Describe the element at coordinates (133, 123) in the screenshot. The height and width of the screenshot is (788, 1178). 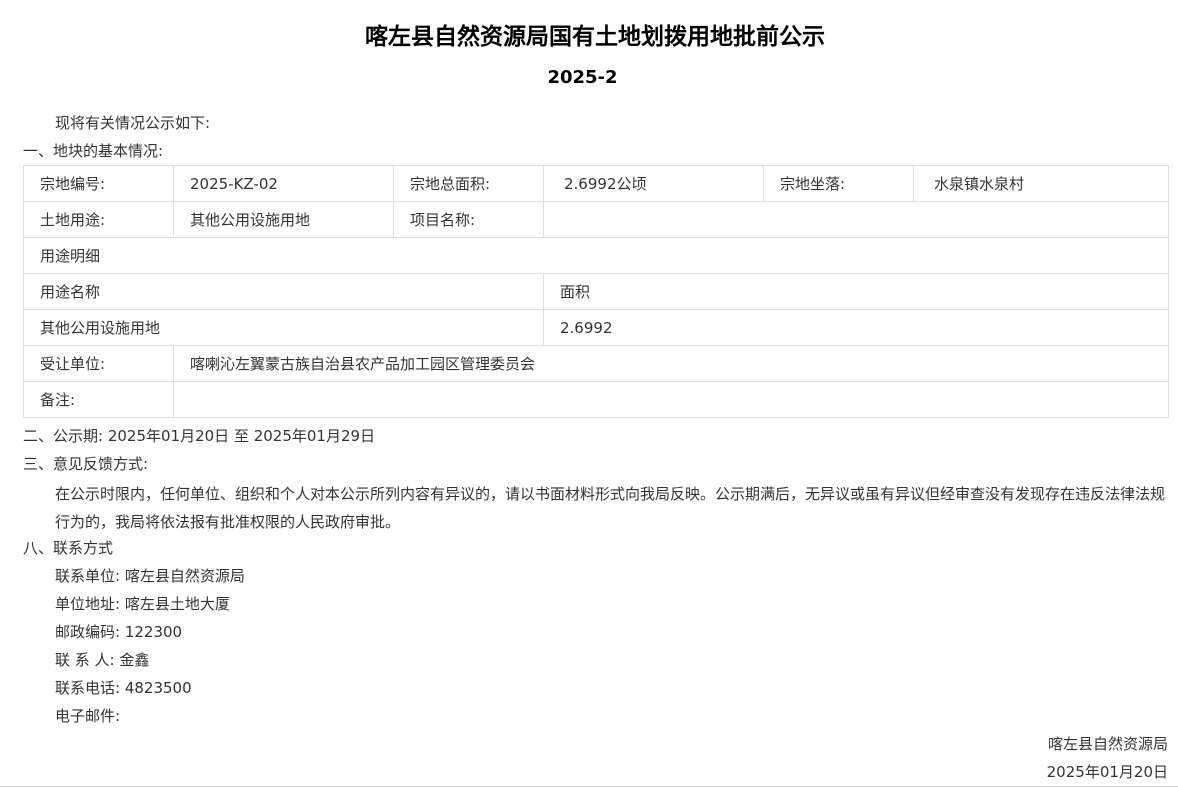
I see `intro-text: 现将有关情况公示如下:` at that location.